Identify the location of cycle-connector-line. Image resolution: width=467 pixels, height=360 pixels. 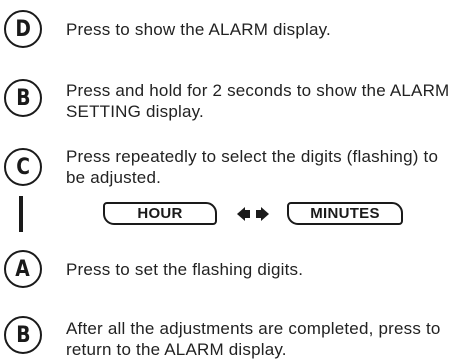
(21, 214).